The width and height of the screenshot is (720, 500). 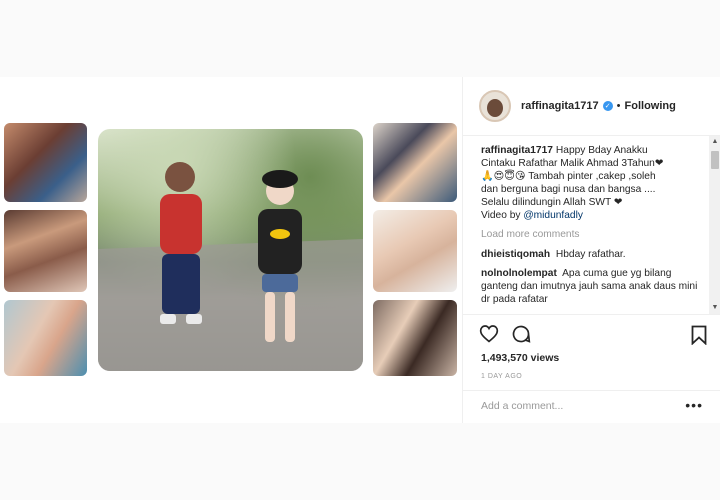 I want to click on caption-line-3: 🙏😍😇😘 Tambah pinter ,cakep ,soleh, so click(x=568, y=176).